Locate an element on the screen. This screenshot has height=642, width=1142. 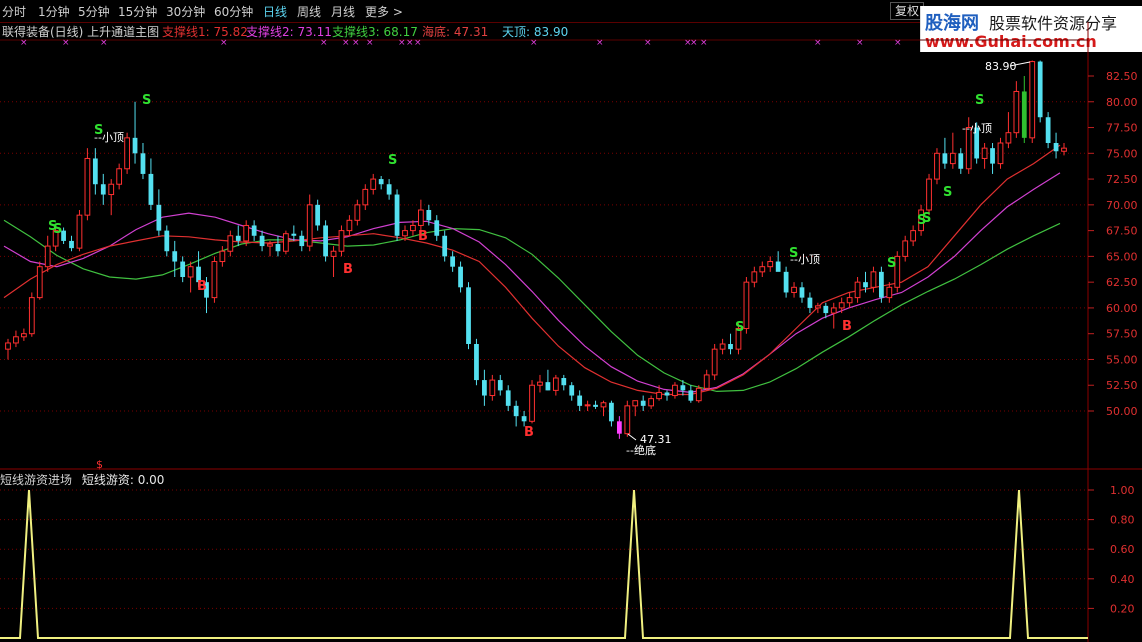
indicator-tick-label: 0.60 is located at coordinates (1122, 549).